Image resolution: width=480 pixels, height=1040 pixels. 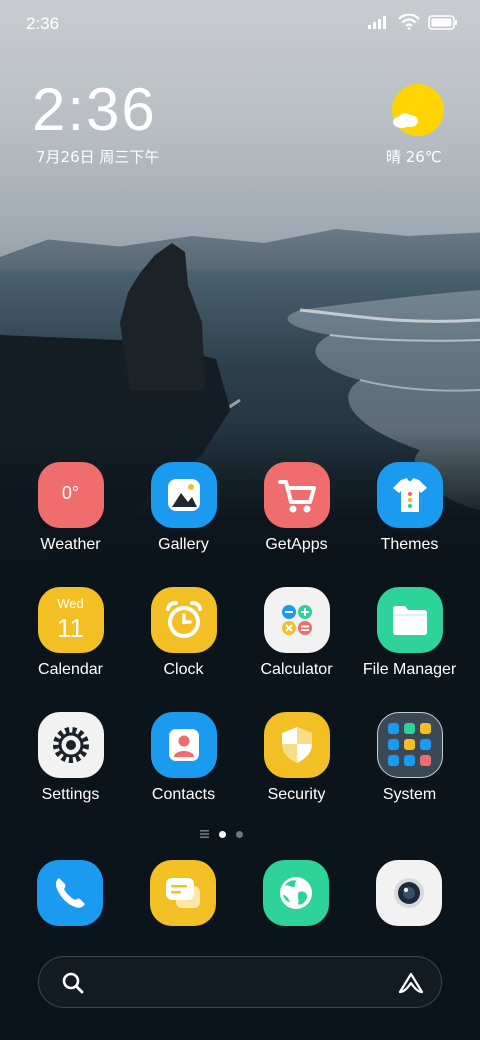 What do you see at coordinates (70, 893) in the screenshot?
I see `phone-icon` at bounding box center [70, 893].